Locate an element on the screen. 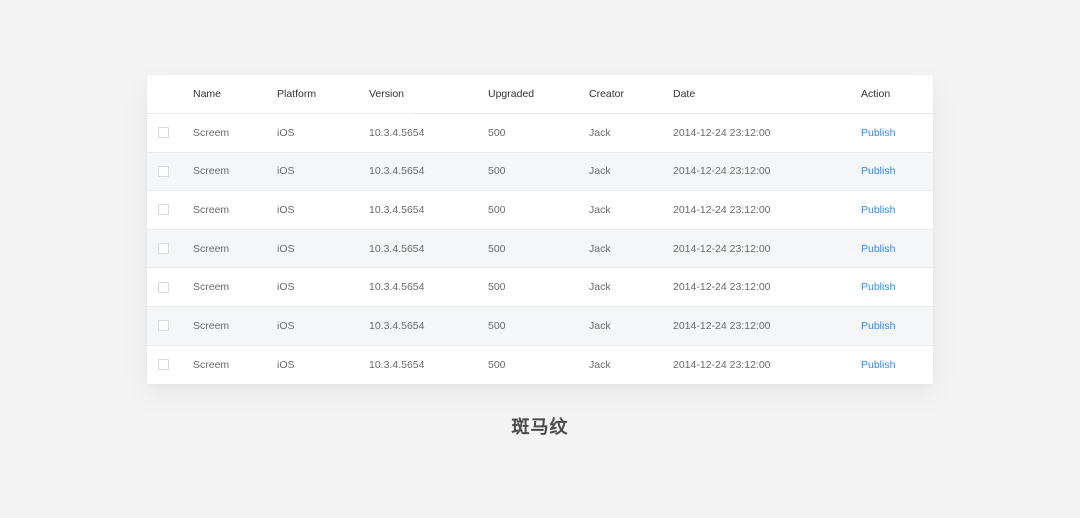  column-header-name: Name is located at coordinates (207, 94).